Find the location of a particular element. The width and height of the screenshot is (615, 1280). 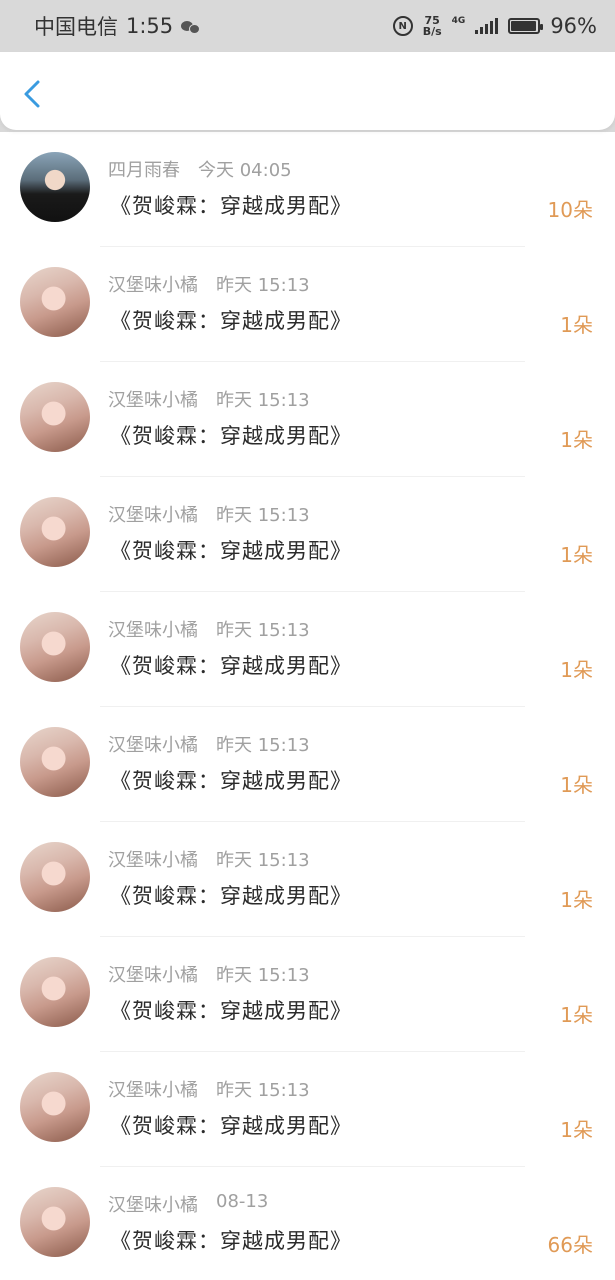

item-meta: 汉堡味小橘 08-13 is located at coordinates (188, 1204).